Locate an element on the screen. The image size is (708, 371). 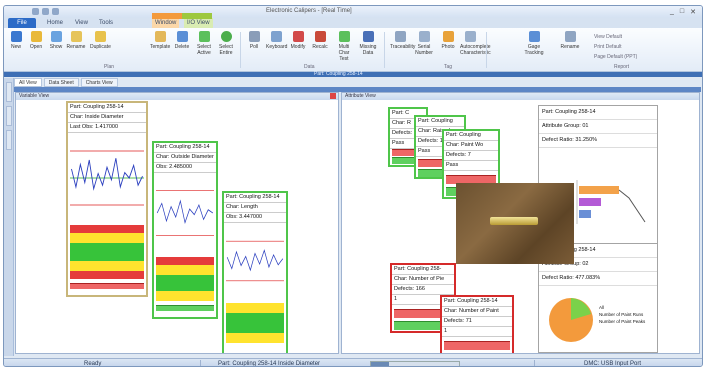
show-label: Show is located at coordinates (56, 47).